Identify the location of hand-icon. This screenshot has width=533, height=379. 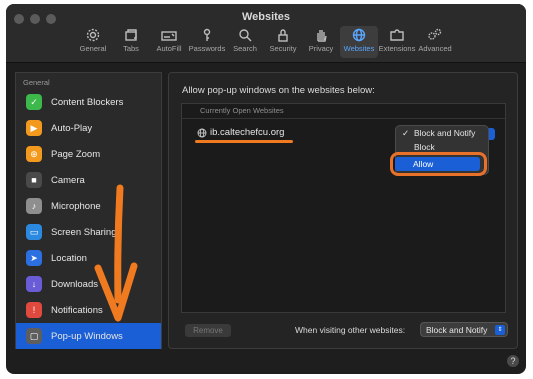
(321, 35).